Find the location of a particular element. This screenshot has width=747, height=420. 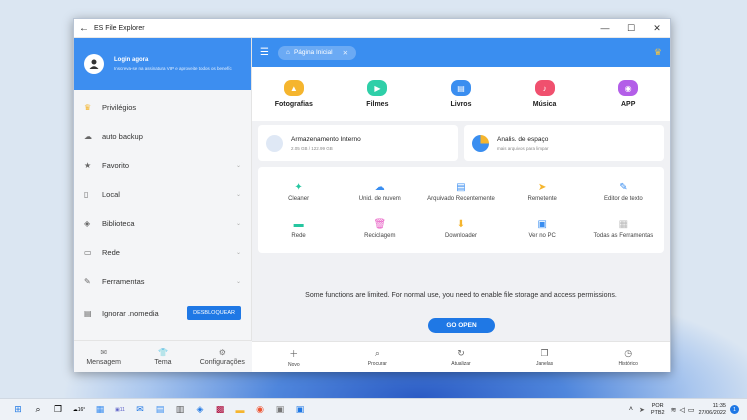

sidebar-item-biblioteca: ◈ Biblioteca ⌄ is located at coordinates (162, 223).